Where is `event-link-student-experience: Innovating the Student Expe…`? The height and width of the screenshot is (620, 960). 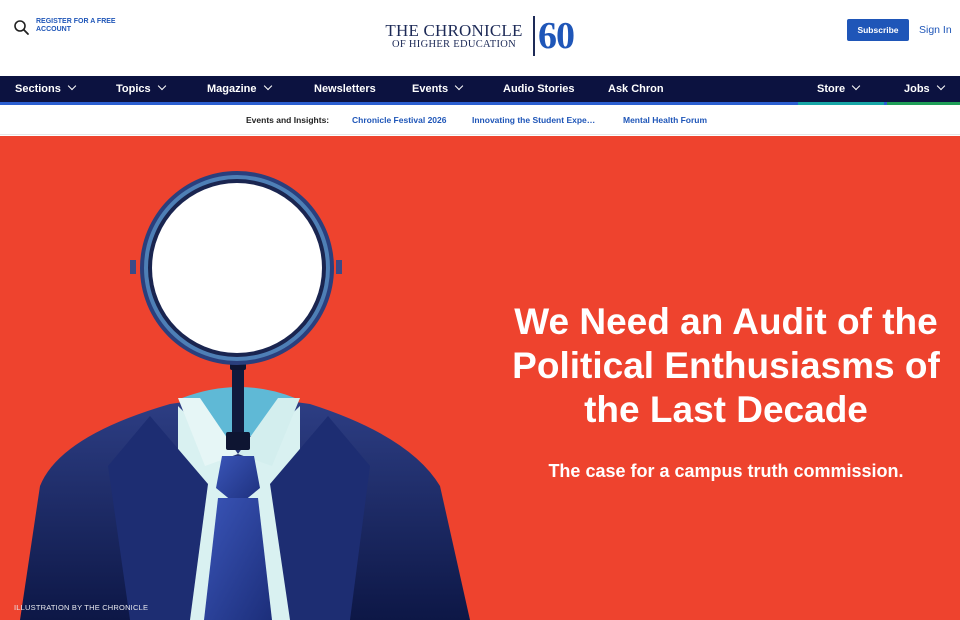 event-link-student-experience: Innovating the Student Expe… is located at coordinates (533, 120).